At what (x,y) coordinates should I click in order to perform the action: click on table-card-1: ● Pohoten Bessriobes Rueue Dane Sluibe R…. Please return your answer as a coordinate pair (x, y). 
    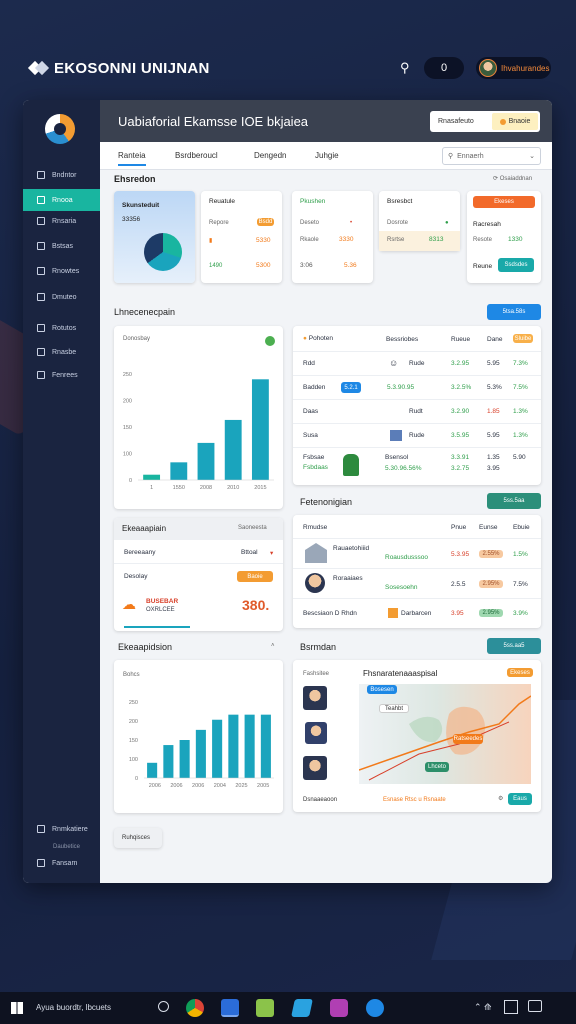
    Looking at the image, I should click on (417, 405).